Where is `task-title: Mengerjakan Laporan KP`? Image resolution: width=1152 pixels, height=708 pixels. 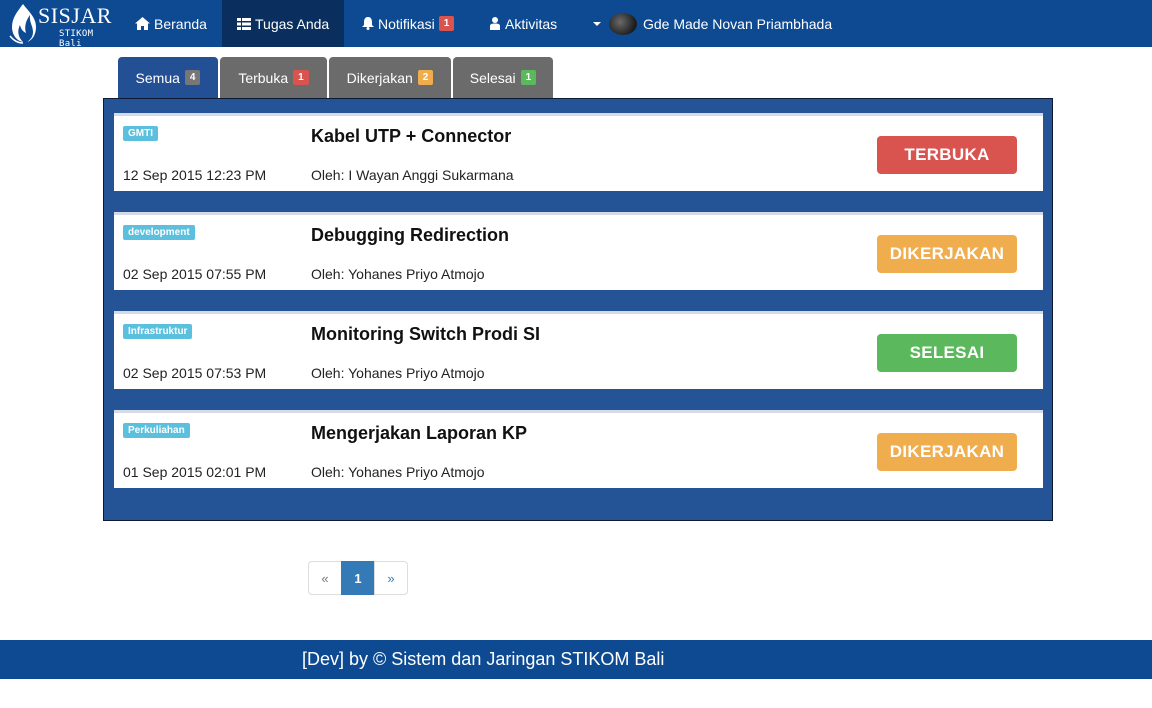
task-title: Mengerjakan Laporan KP is located at coordinates (419, 433).